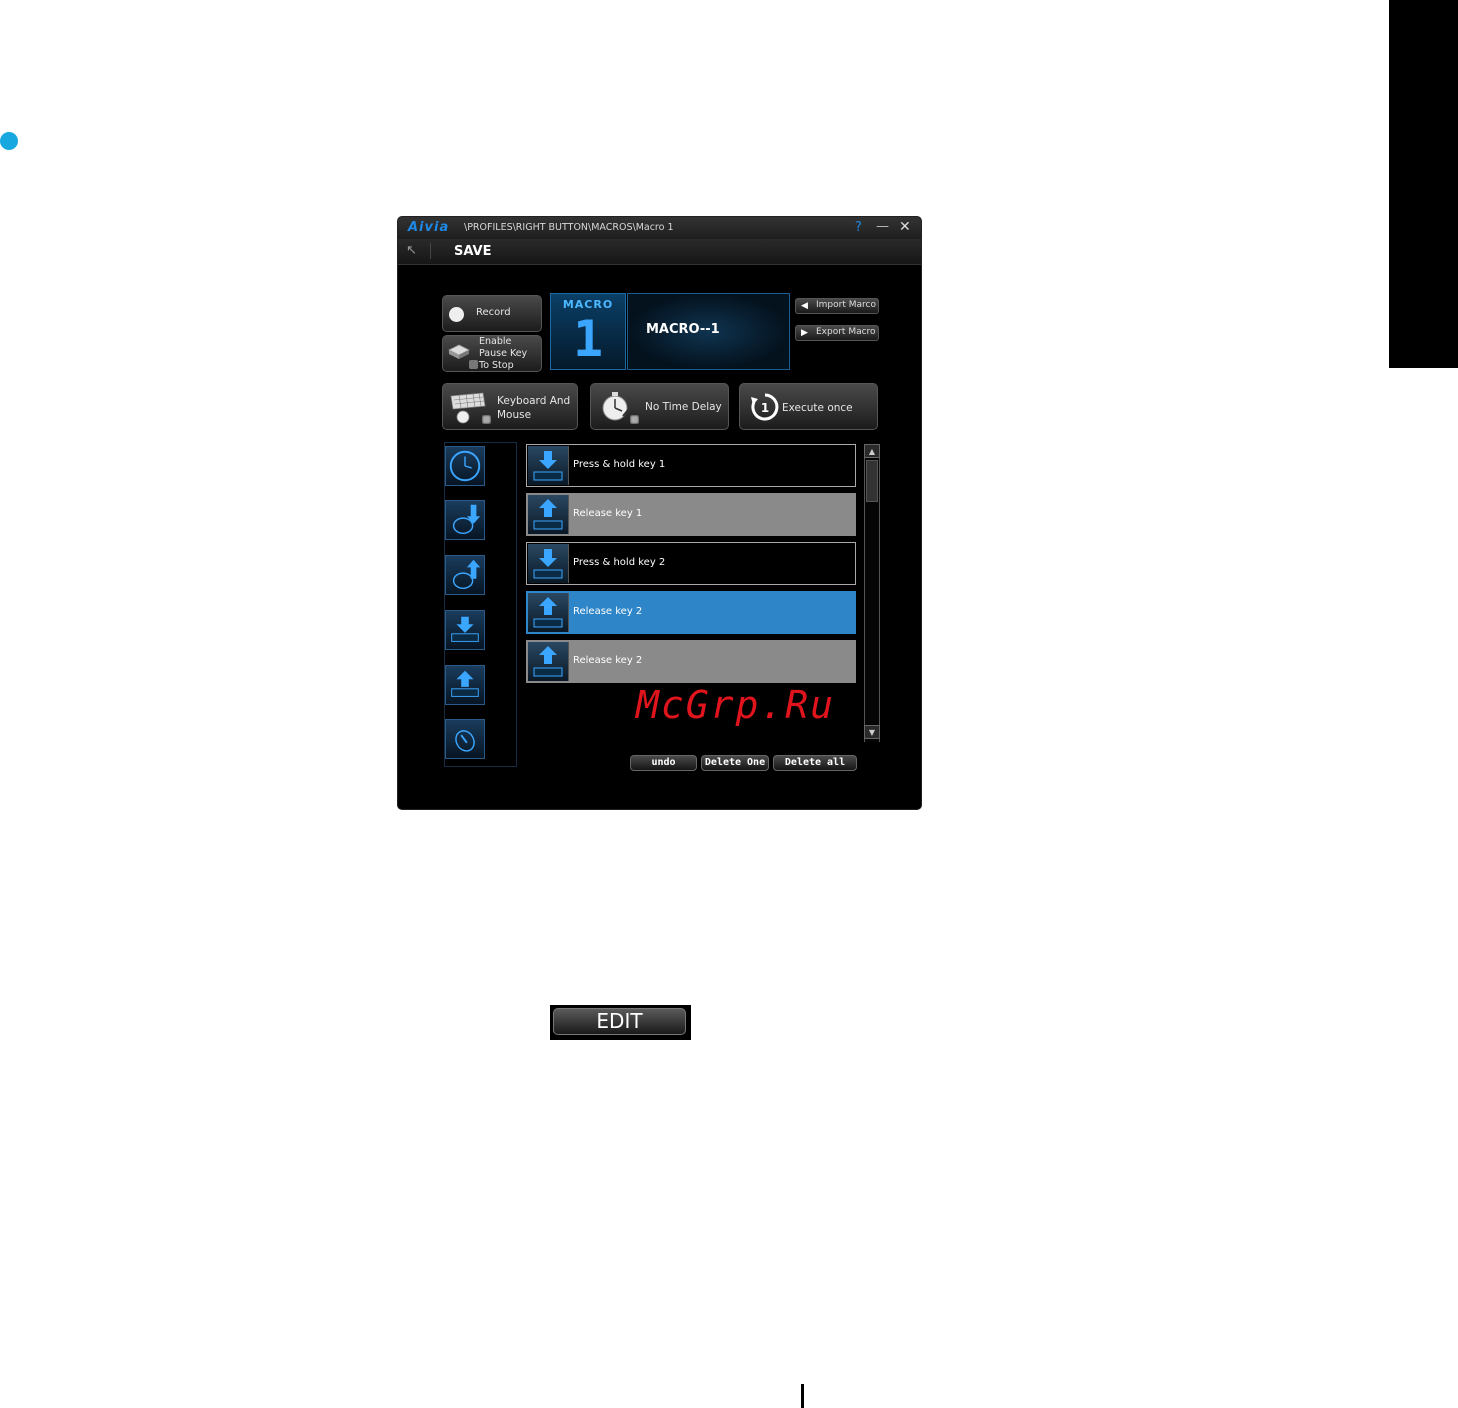 The height and width of the screenshot is (1408, 1458). I want to click on help-icon: ?, so click(858, 227).